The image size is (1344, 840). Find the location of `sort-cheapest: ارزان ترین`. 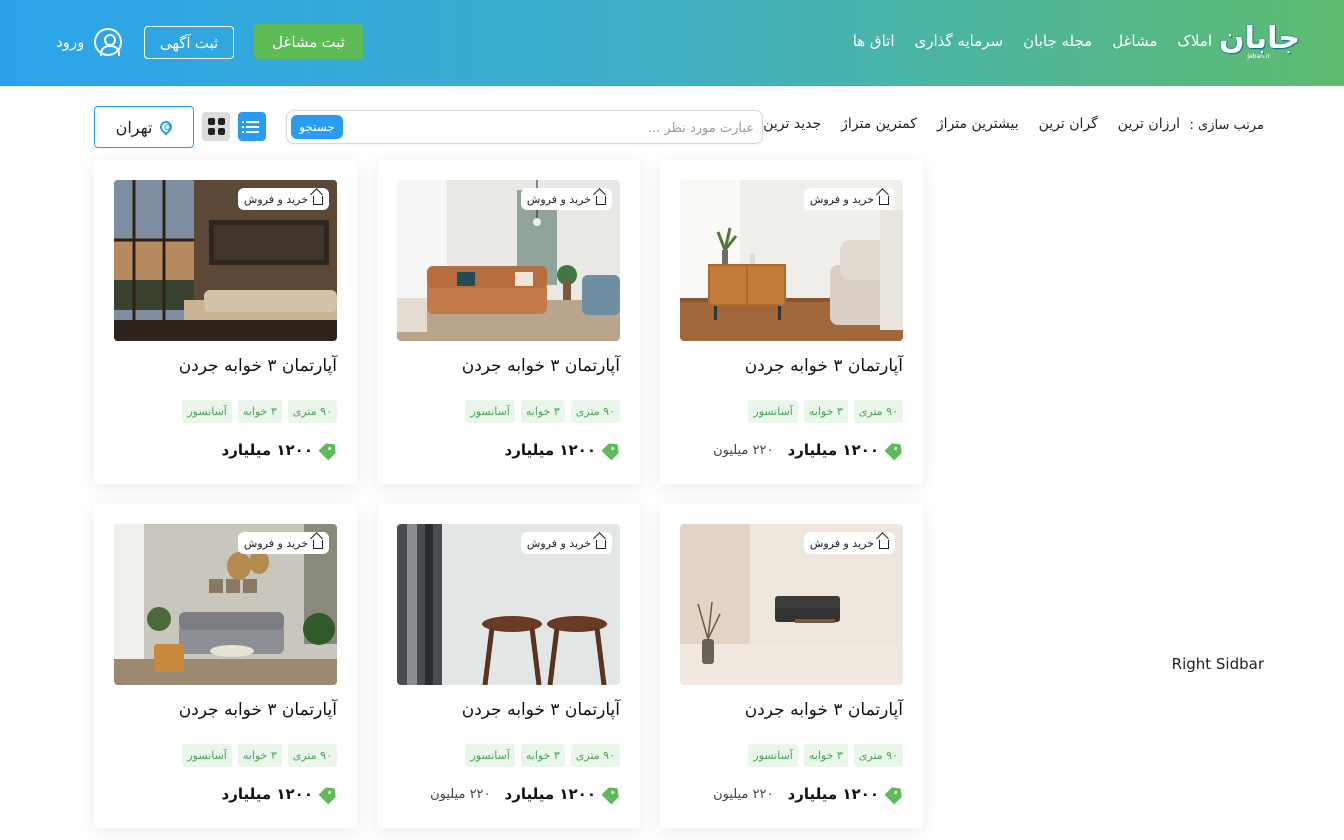

sort-cheapest: ارزان ترین is located at coordinates (1149, 124).